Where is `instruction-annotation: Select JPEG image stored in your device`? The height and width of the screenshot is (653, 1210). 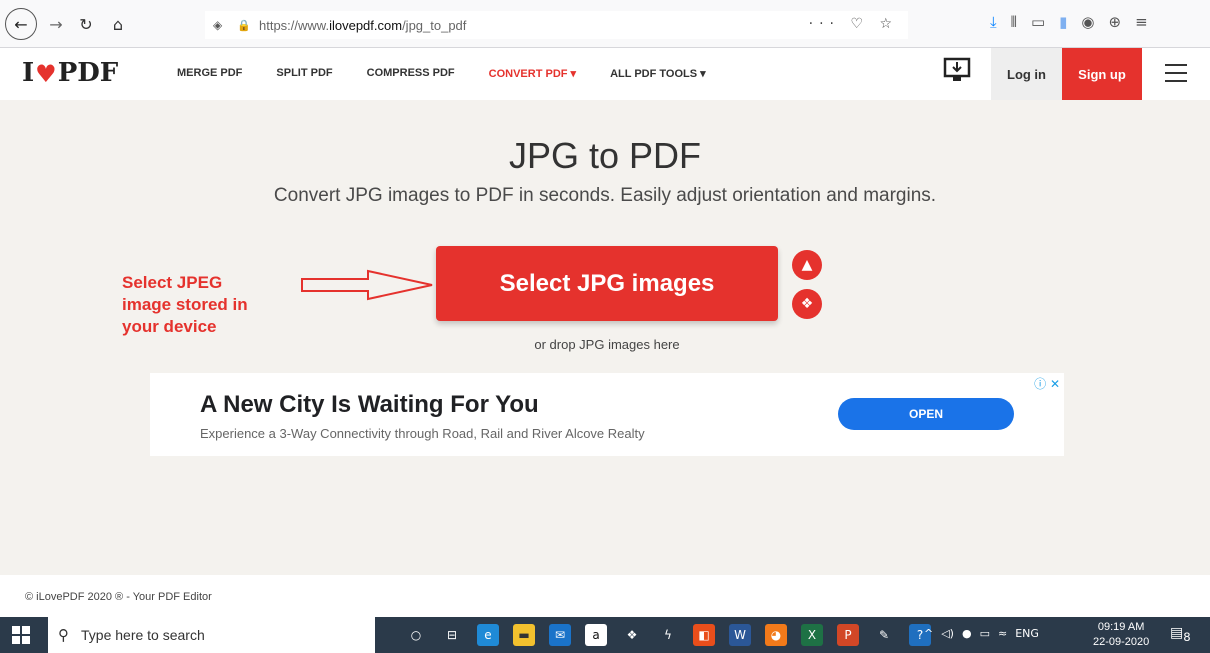 instruction-annotation: Select JPEG image stored in your device is located at coordinates (185, 304).